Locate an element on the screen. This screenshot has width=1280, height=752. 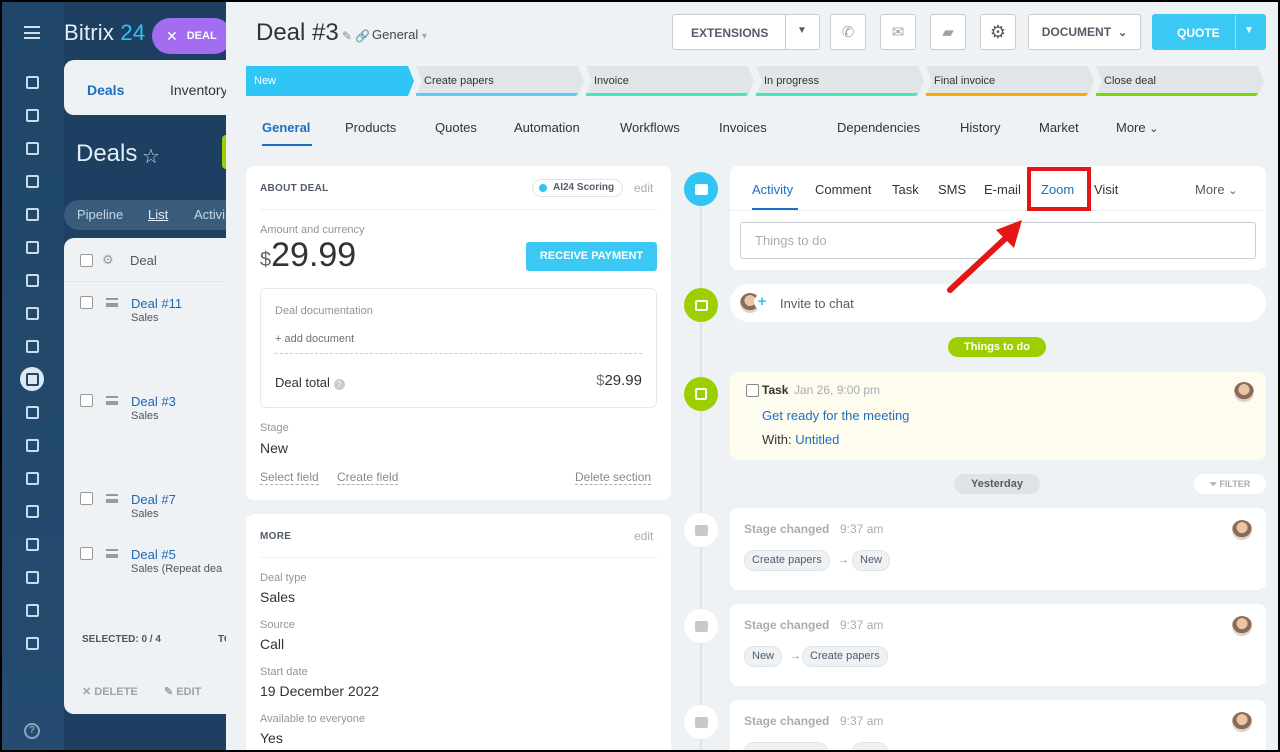
company-icon is located at coordinates (32, 412).